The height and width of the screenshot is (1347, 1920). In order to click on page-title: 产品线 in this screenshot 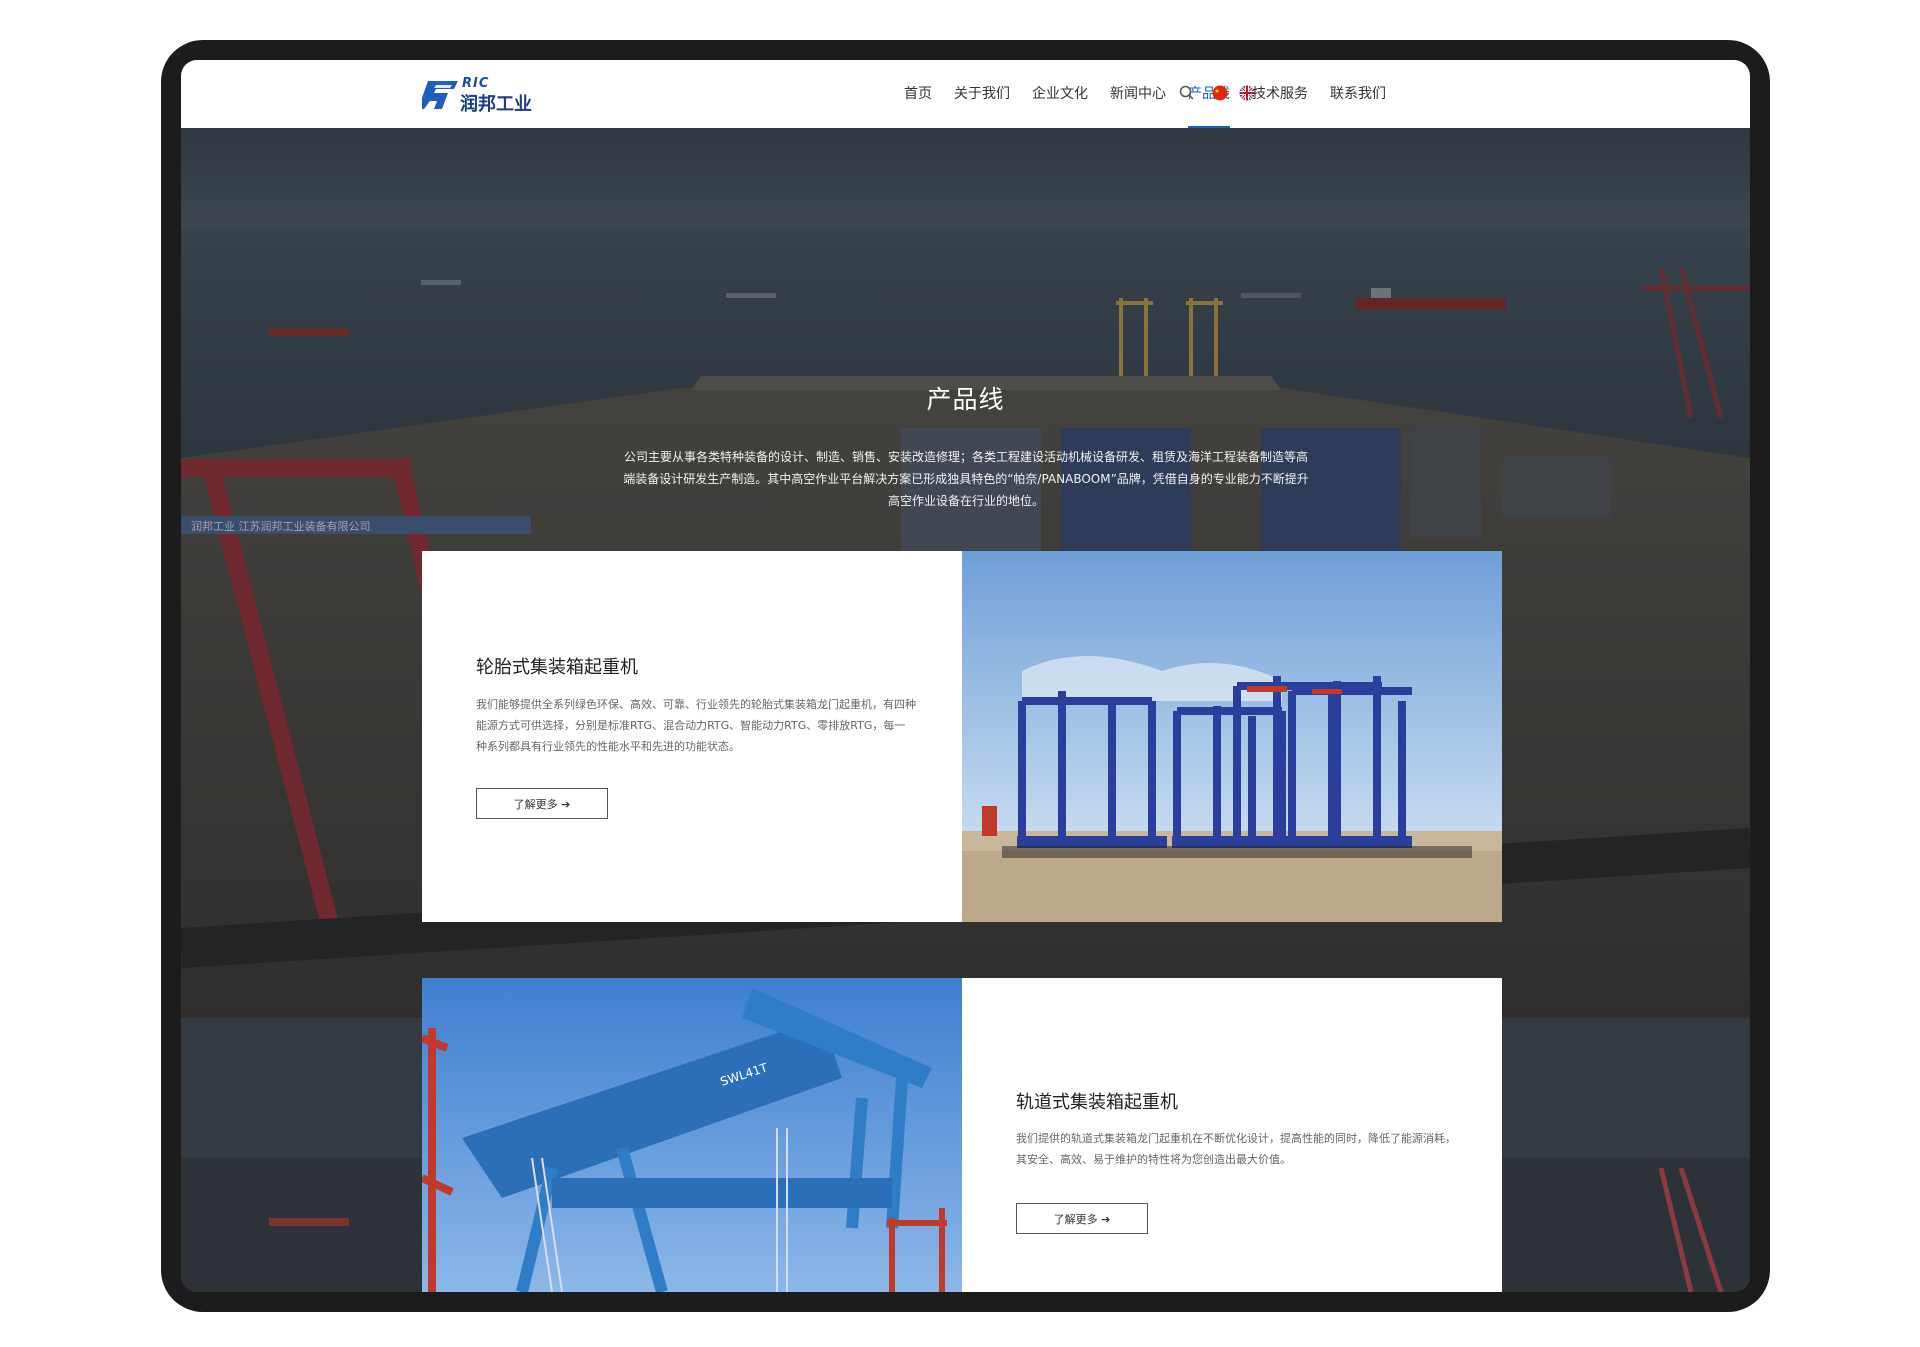, I will do `click(965, 399)`.